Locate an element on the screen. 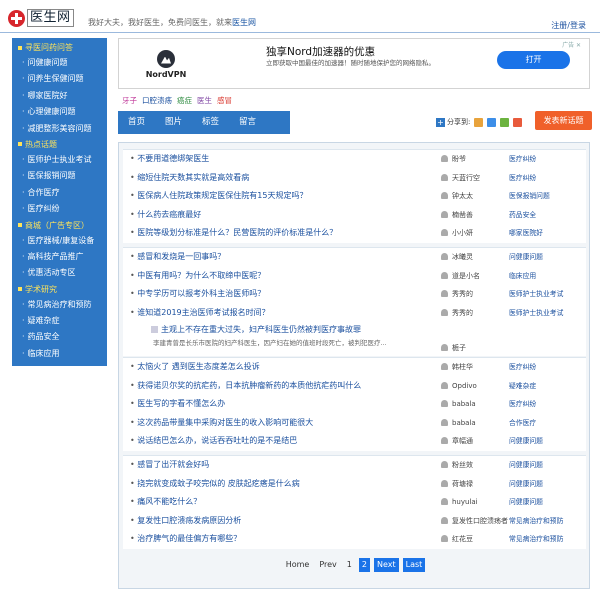  tag-link: 癌症 is located at coordinates (184, 100).